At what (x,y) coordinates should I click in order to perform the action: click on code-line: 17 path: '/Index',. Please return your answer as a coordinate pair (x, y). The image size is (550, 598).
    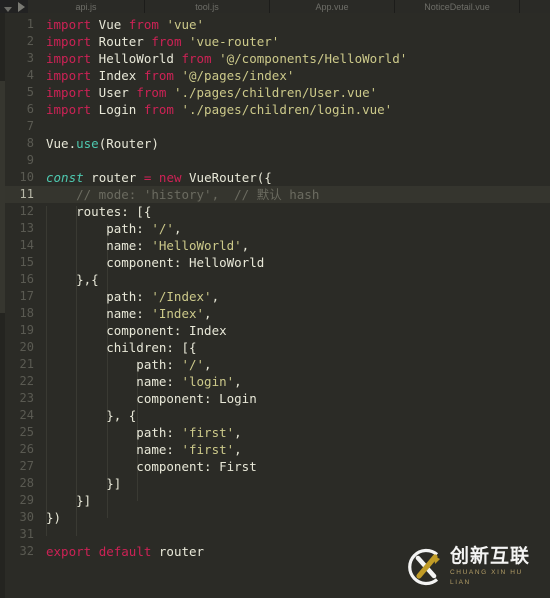
    Looking at the image, I should click on (275, 296).